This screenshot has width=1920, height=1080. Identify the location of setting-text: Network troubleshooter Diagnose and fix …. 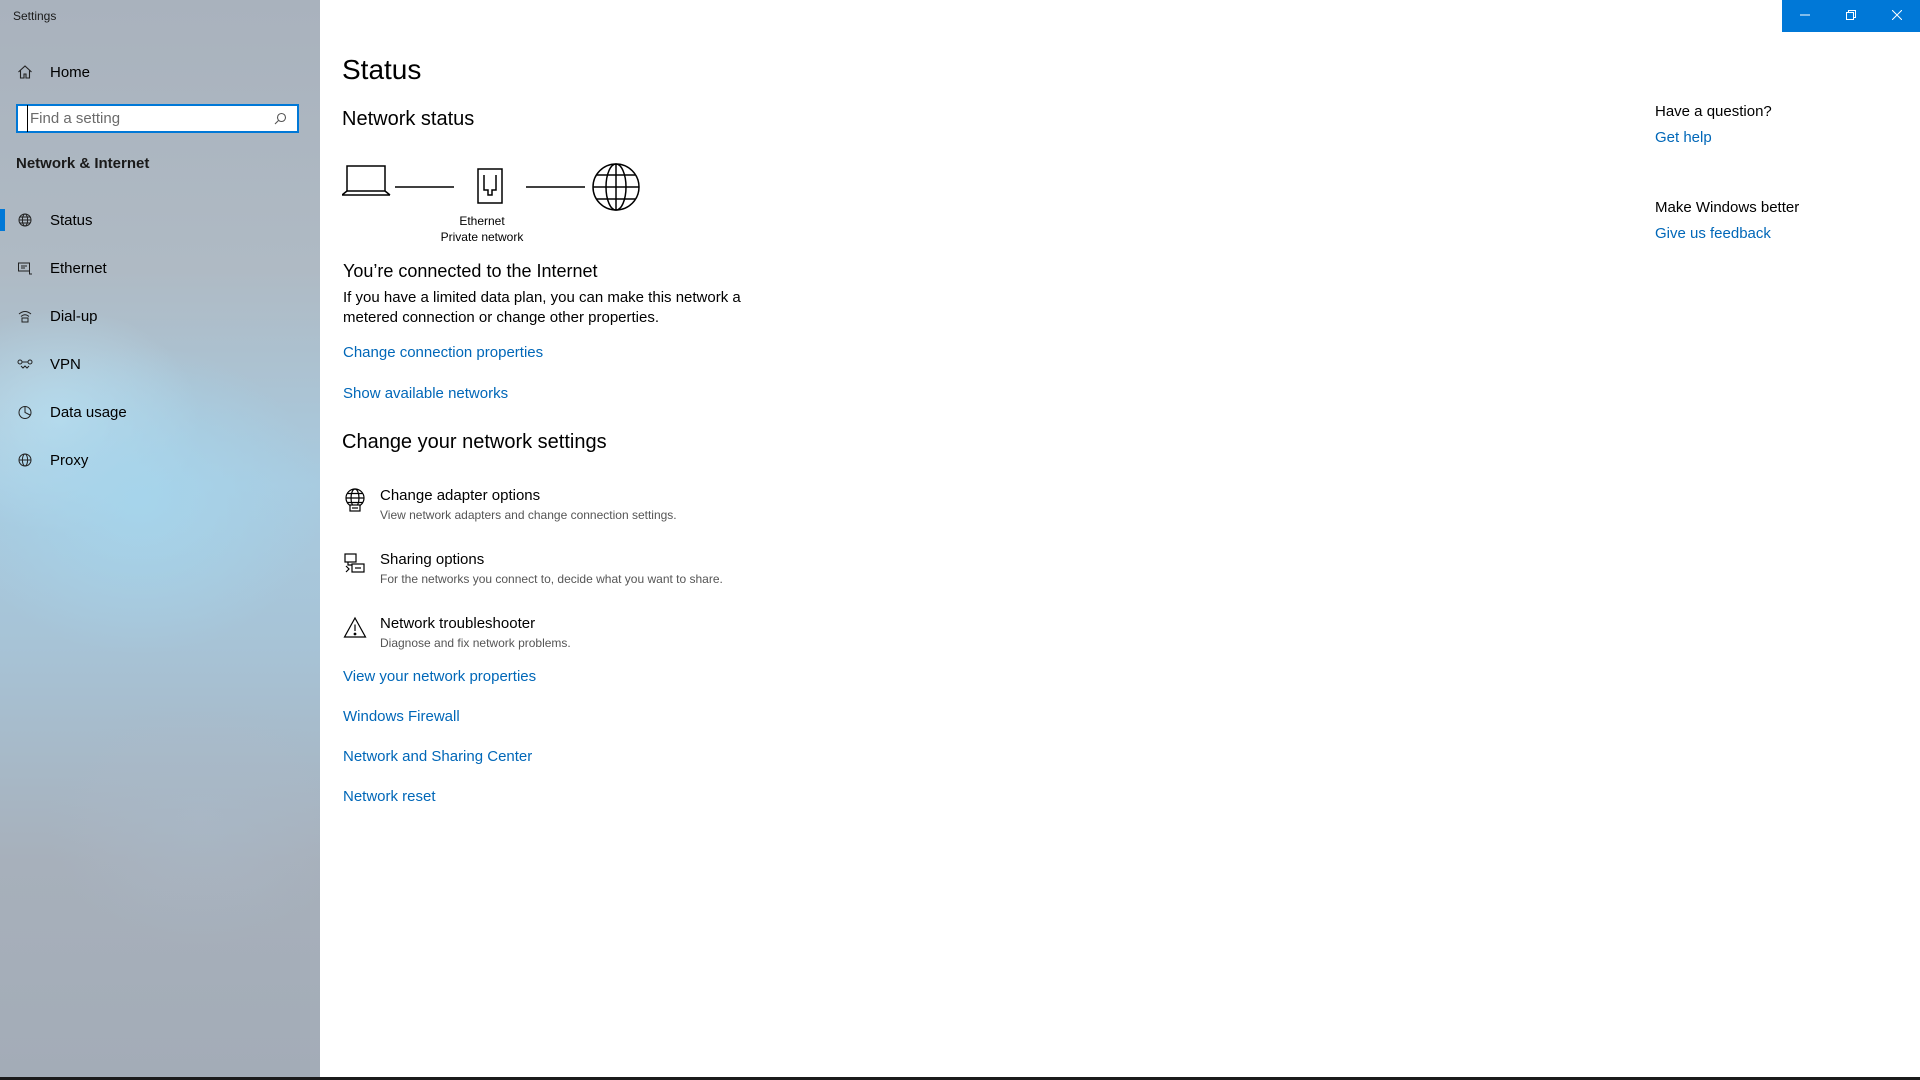
(475, 633).